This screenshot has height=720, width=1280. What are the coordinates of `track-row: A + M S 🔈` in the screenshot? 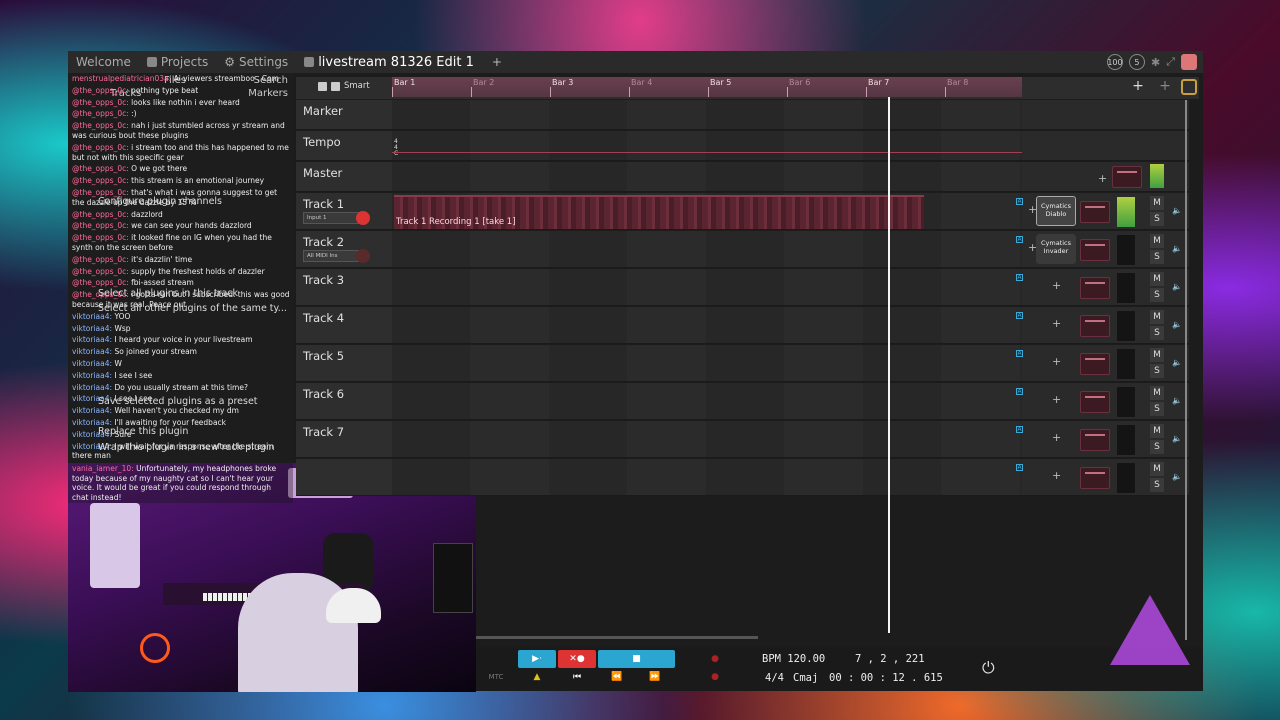 It's located at (742, 477).